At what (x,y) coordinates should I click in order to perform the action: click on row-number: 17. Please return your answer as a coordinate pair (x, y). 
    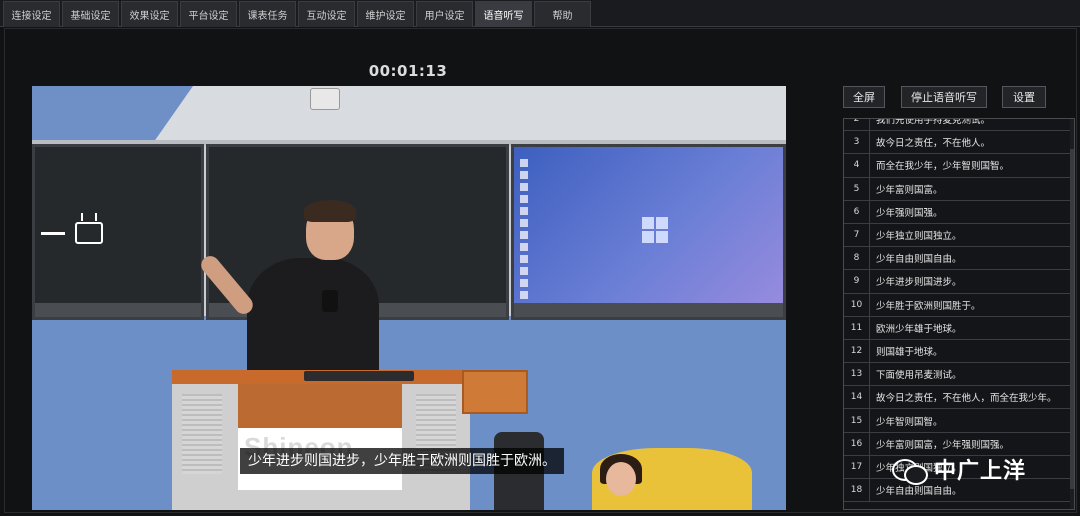
    Looking at the image, I should click on (857, 466).